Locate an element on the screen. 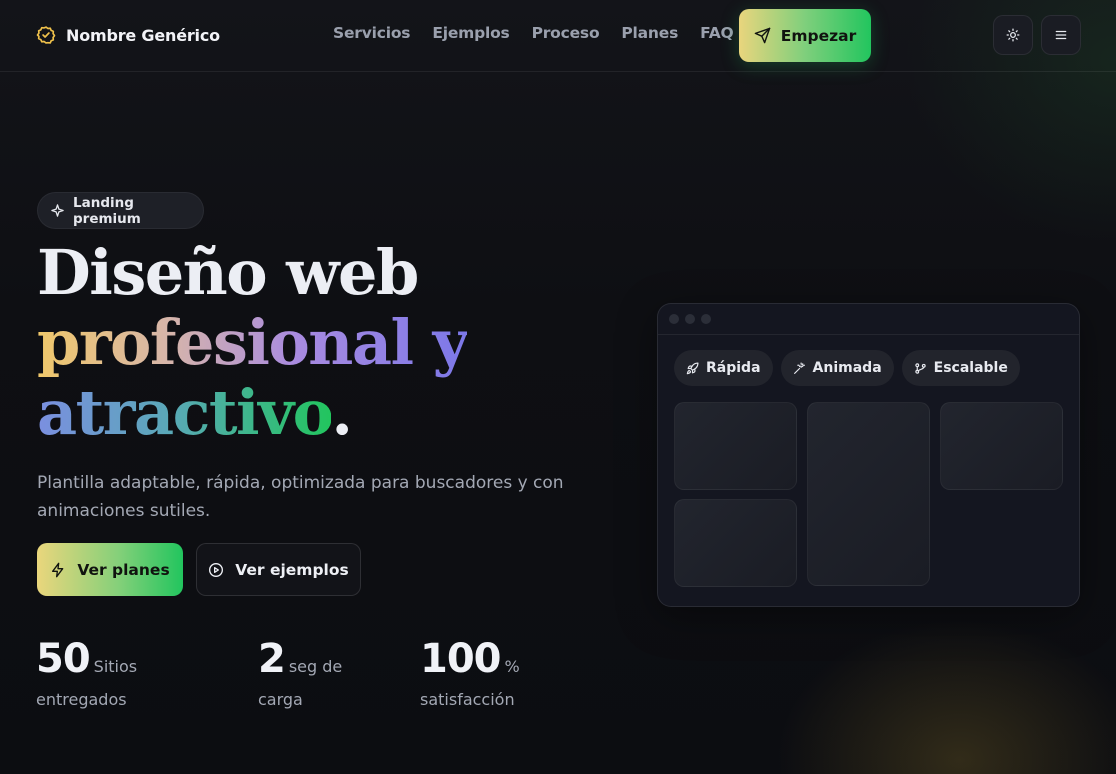  stat-sites: 50 Sitios entregados is located at coordinates (86, 672).